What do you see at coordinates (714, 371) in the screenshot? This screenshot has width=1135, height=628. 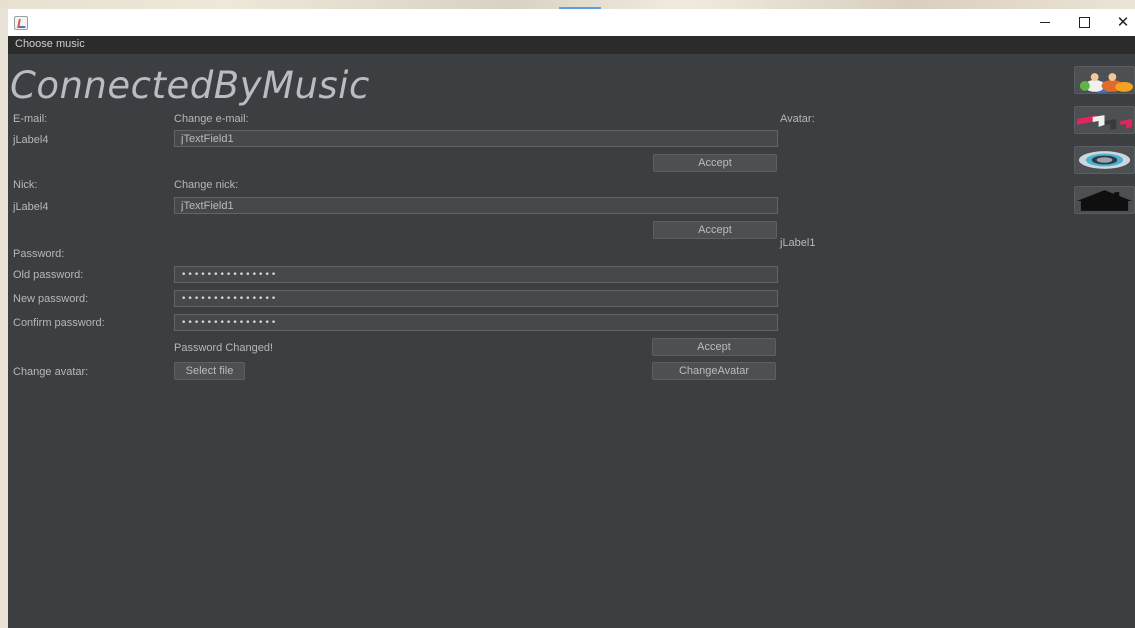 I see `change-avatar-button: ChangeAvatar` at bounding box center [714, 371].